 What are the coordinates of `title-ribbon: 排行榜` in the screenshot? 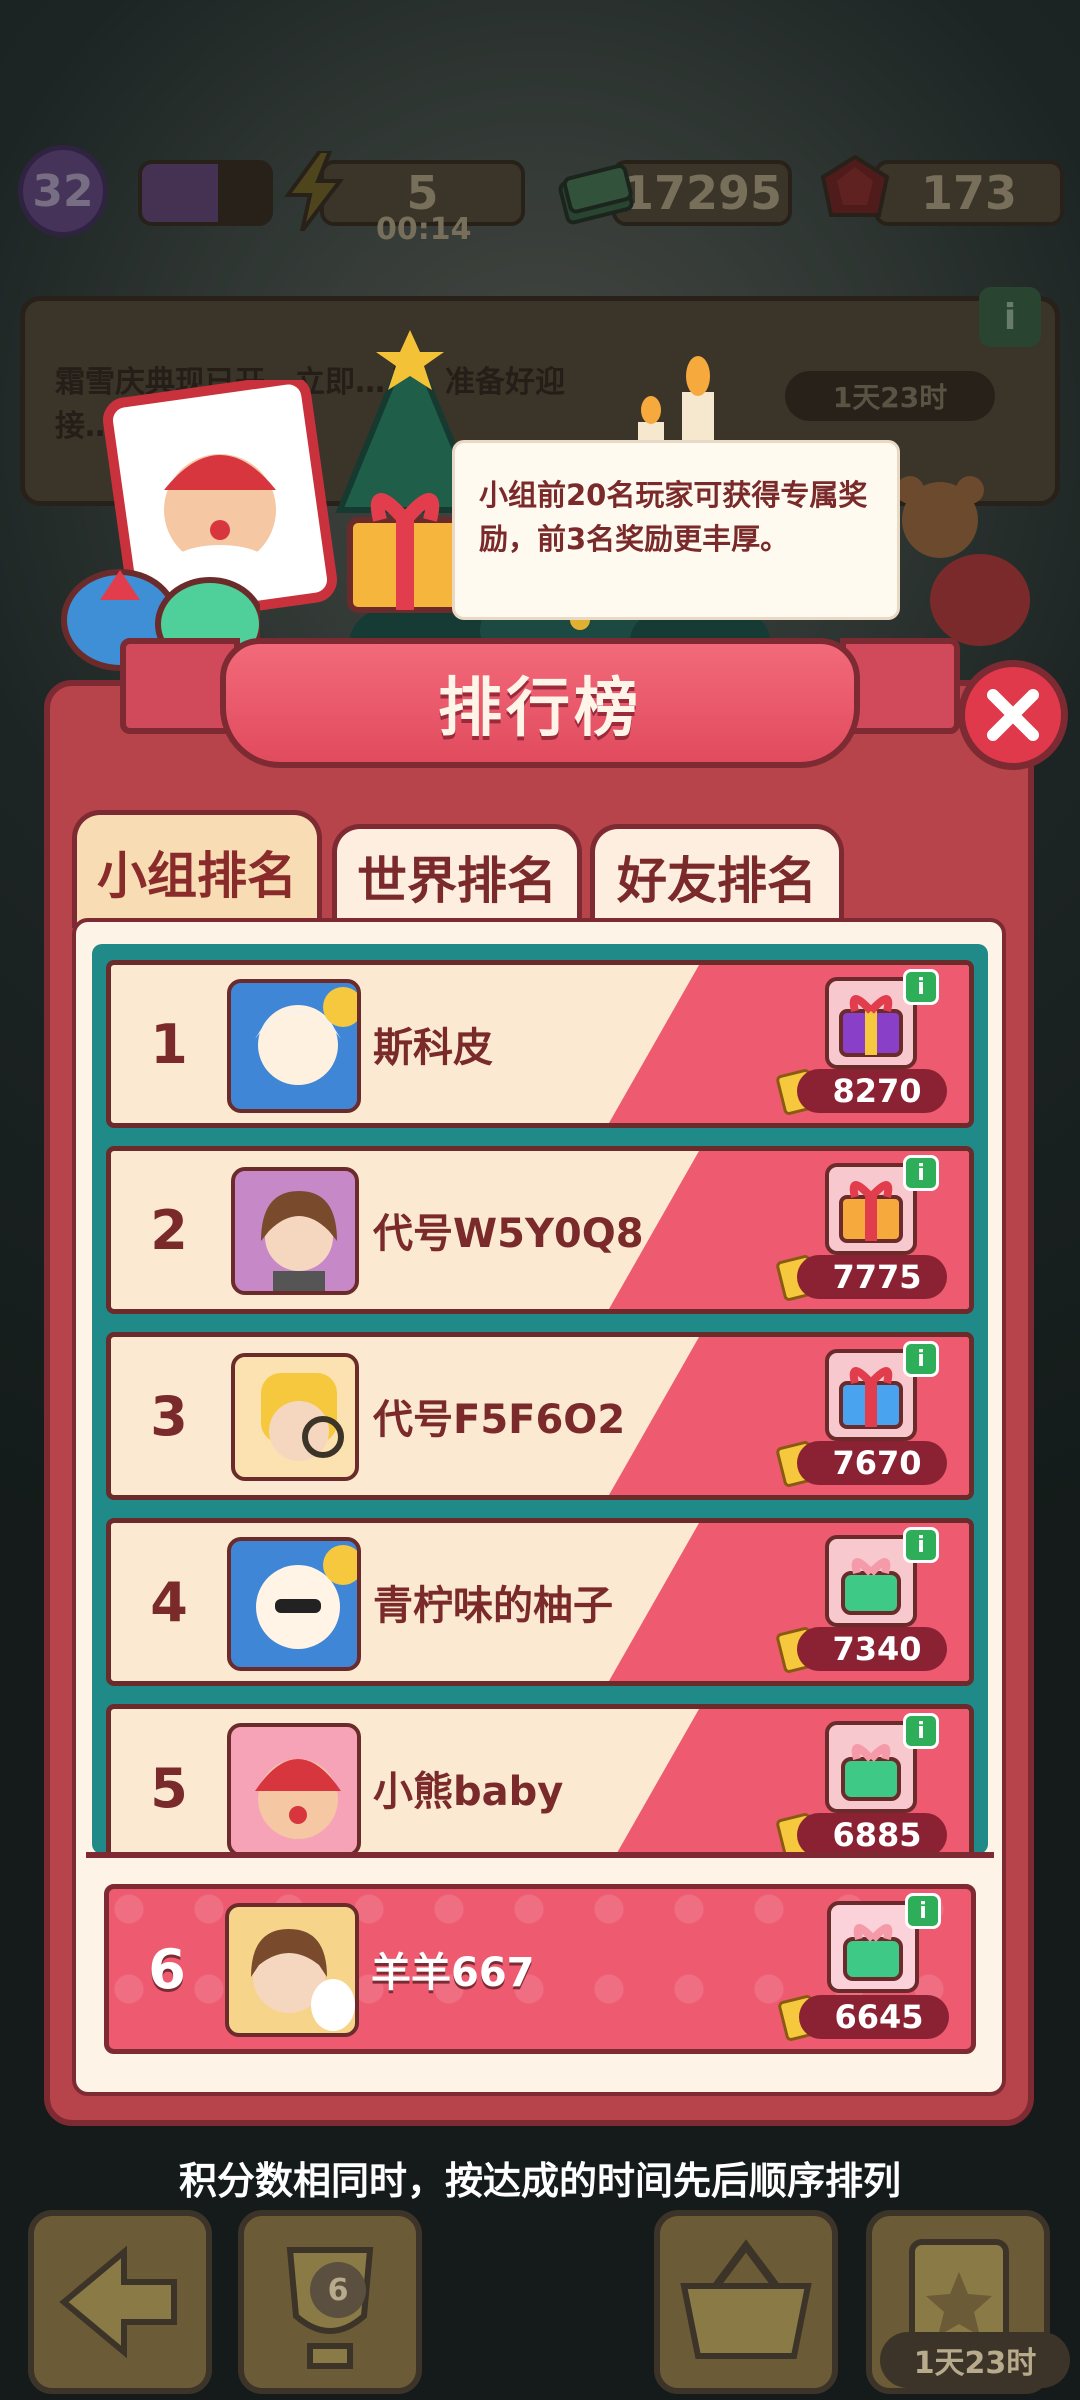 It's located at (540, 708).